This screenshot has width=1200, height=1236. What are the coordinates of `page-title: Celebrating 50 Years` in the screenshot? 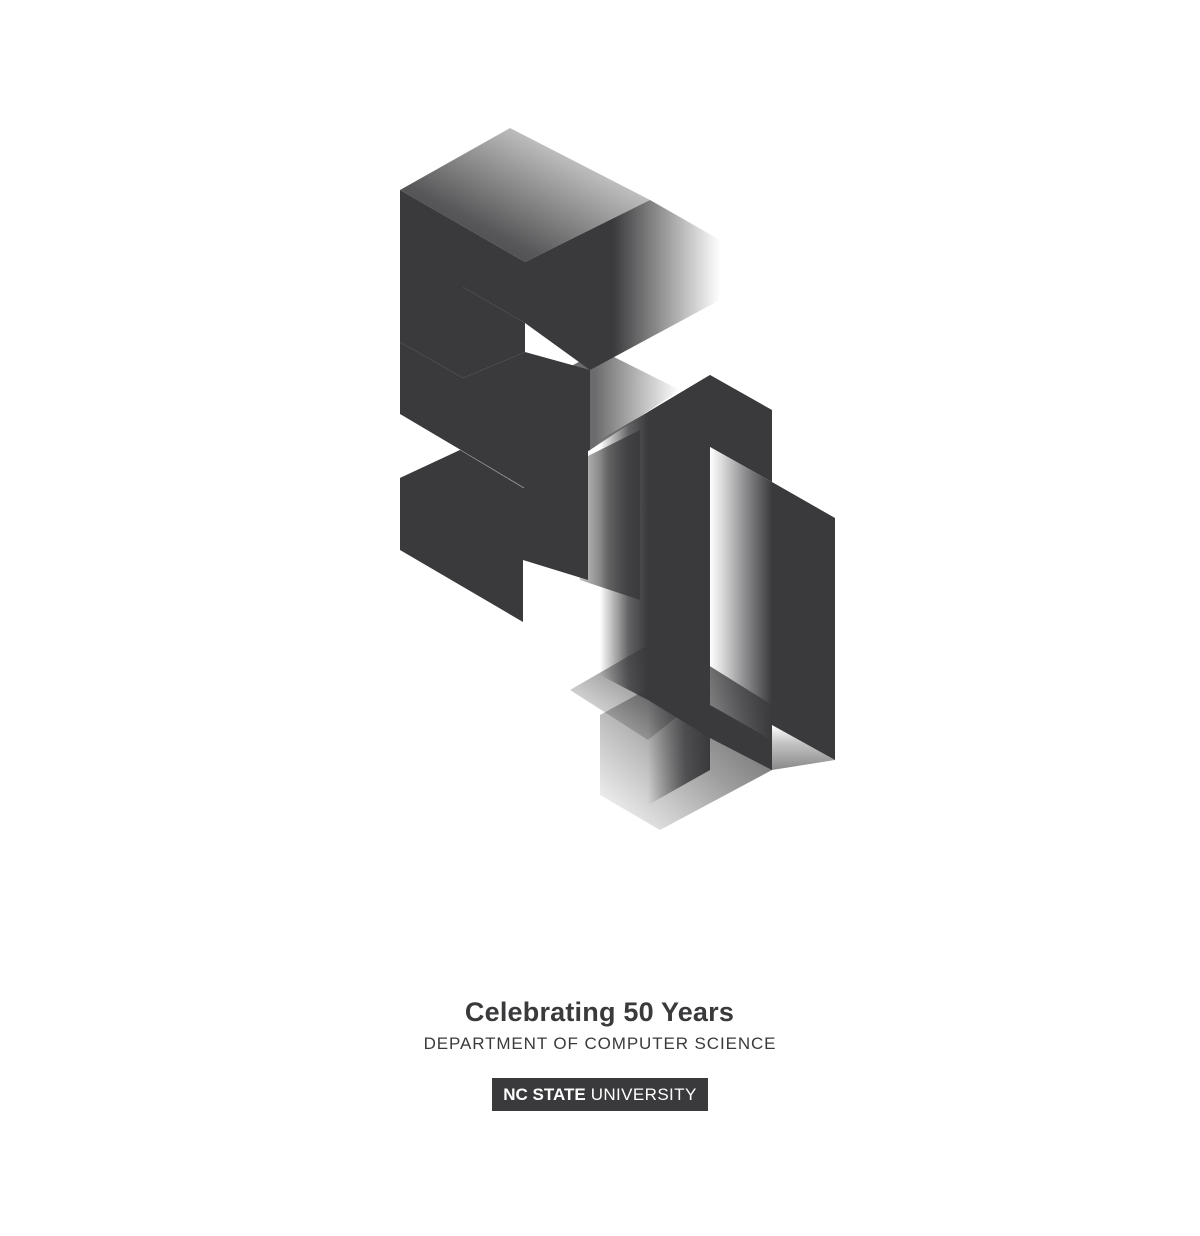 It's located at (599, 1012).